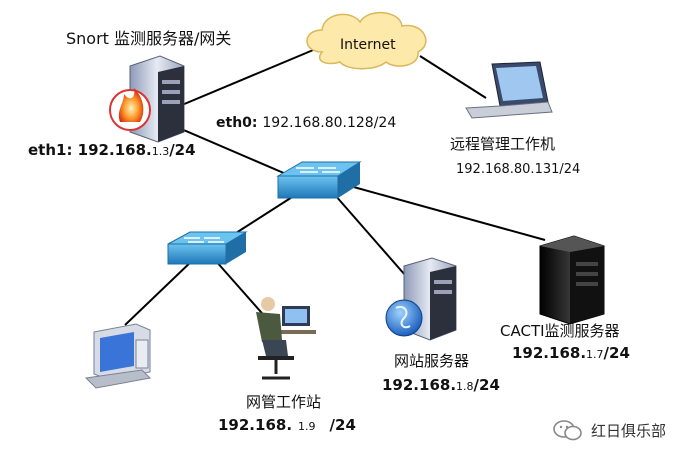  What do you see at coordinates (432, 361) in the screenshot?
I see `web-server-label: 网站服务器` at bounding box center [432, 361].